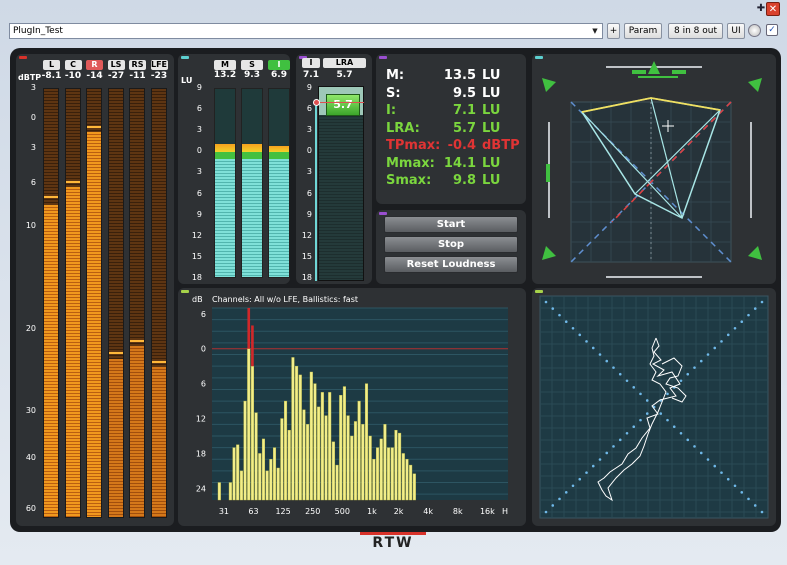 The image size is (787, 565). What do you see at coordinates (451, 244) in the screenshot?
I see `stop-button: Stop` at bounding box center [451, 244].